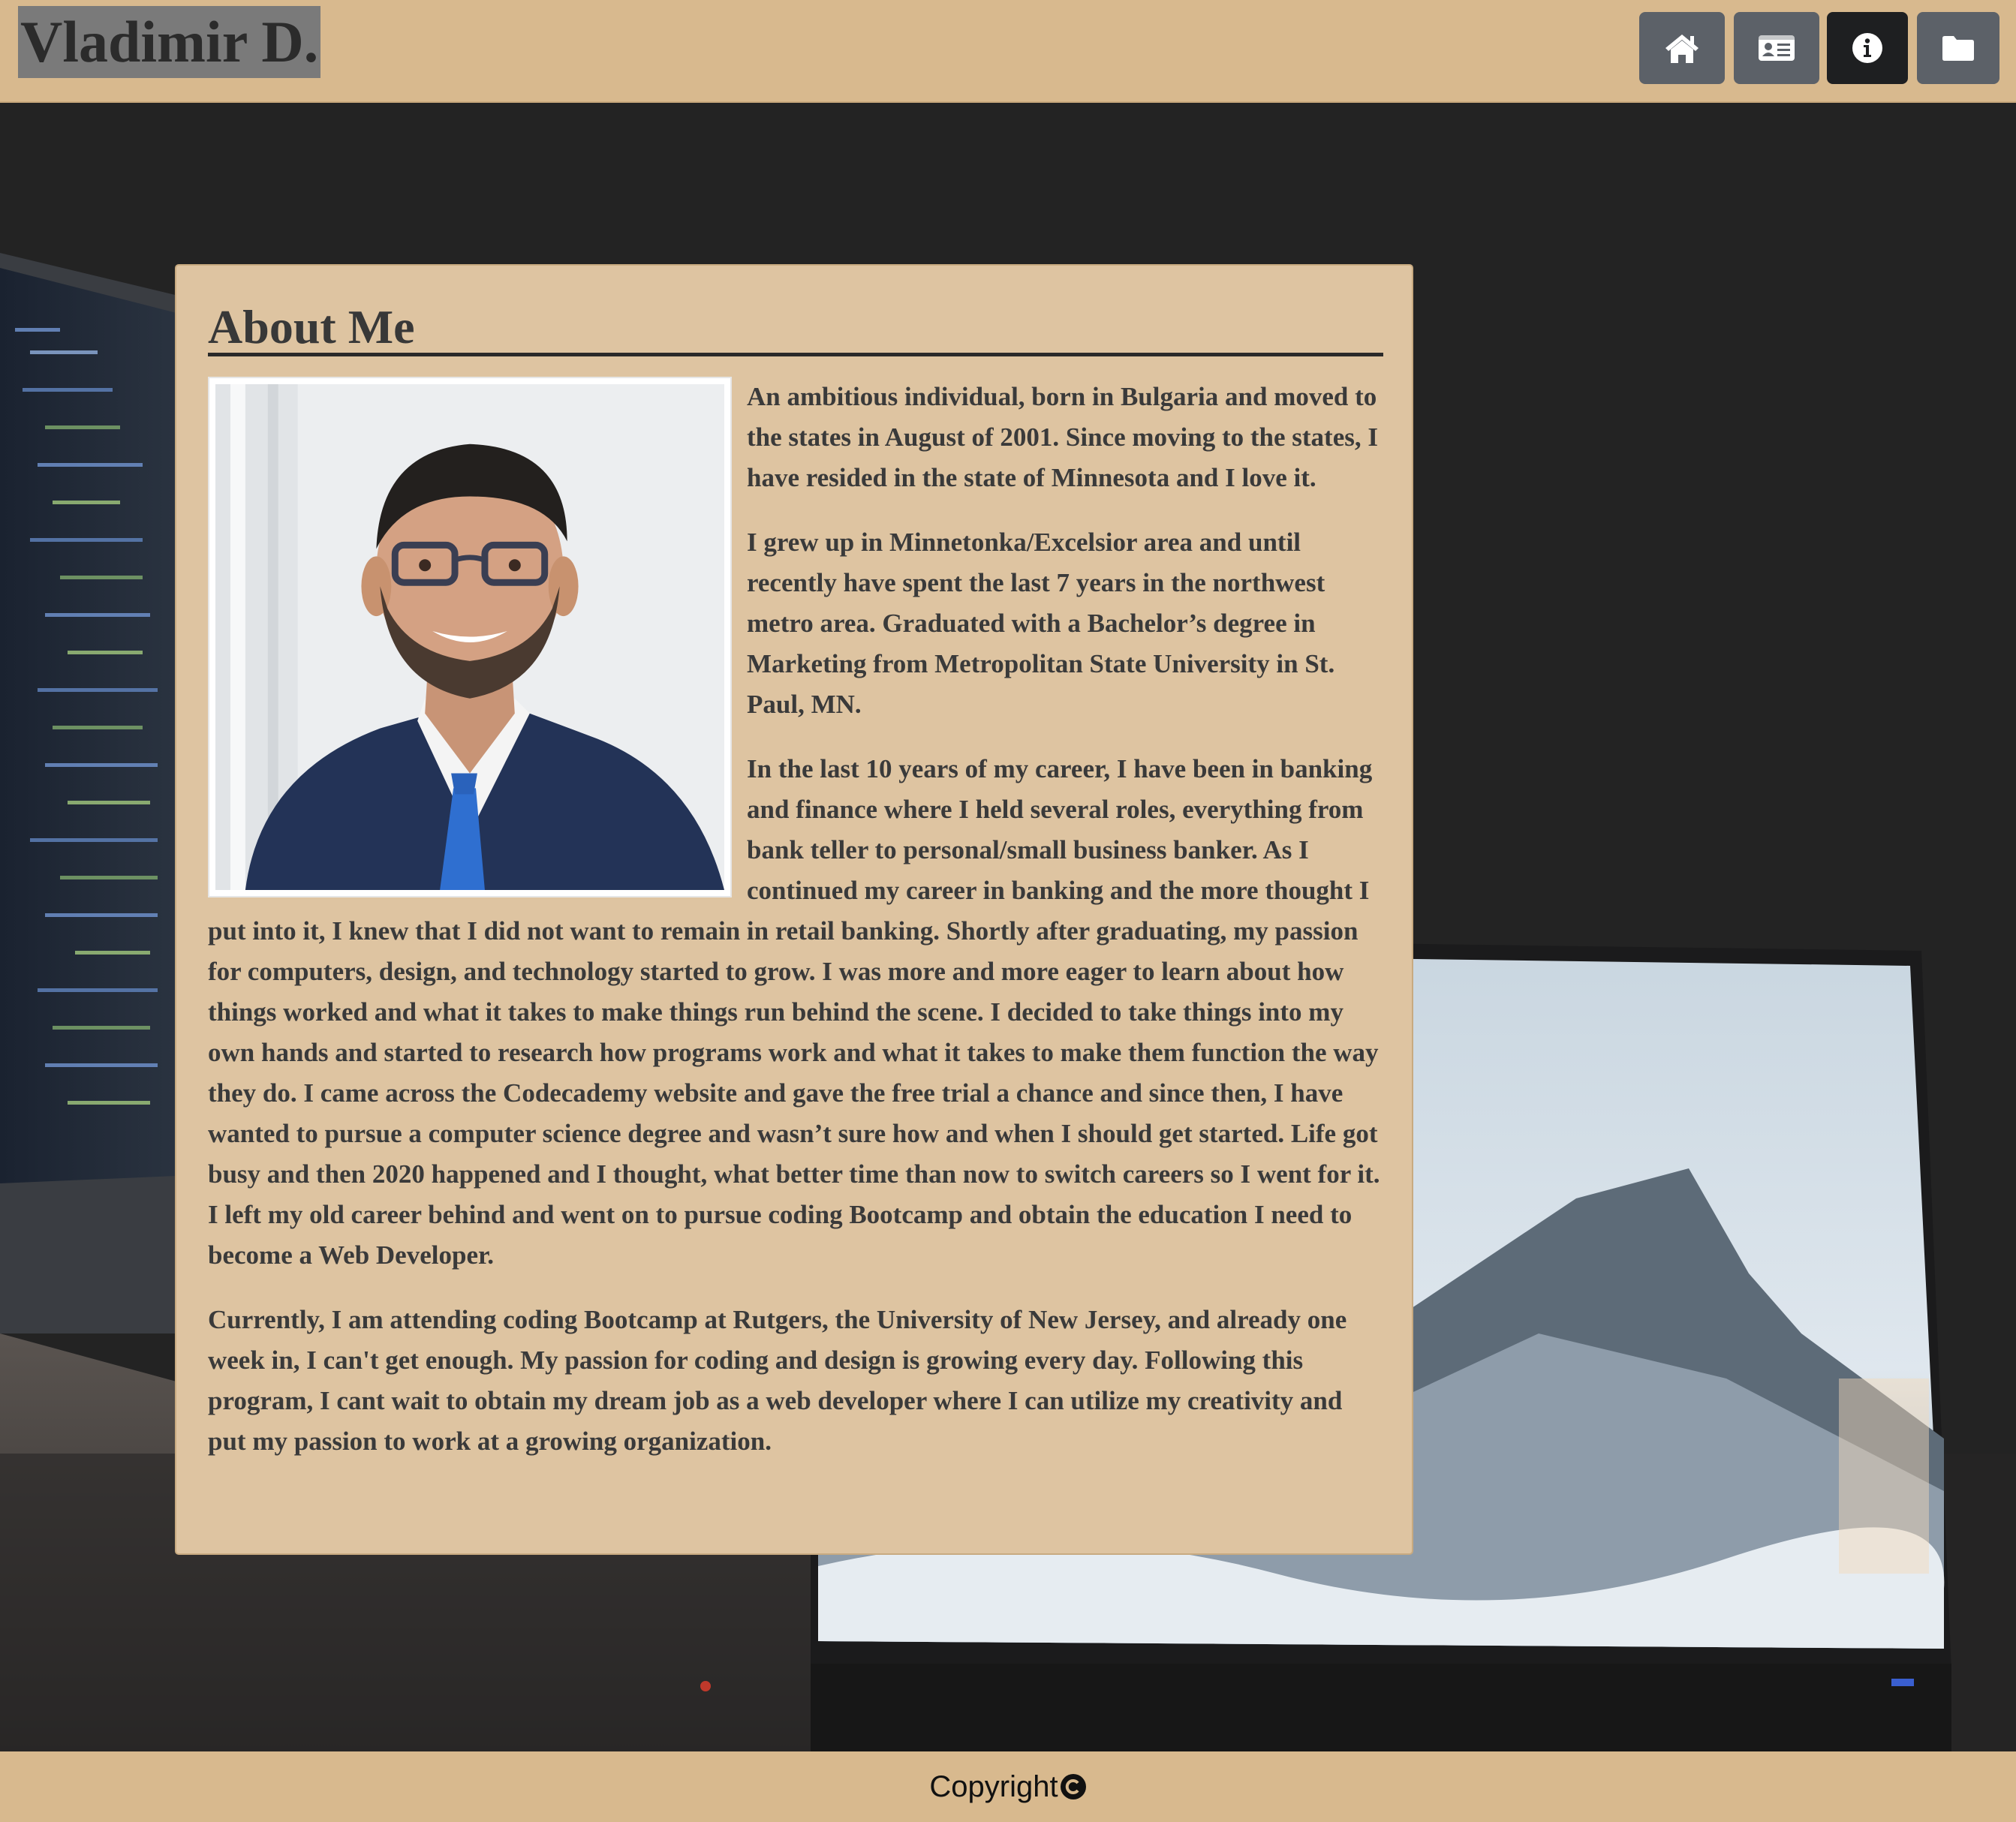  Describe the element at coordinates (169, 42) in the screenshot. I see `brand-name: Vladimir D.` at that location.